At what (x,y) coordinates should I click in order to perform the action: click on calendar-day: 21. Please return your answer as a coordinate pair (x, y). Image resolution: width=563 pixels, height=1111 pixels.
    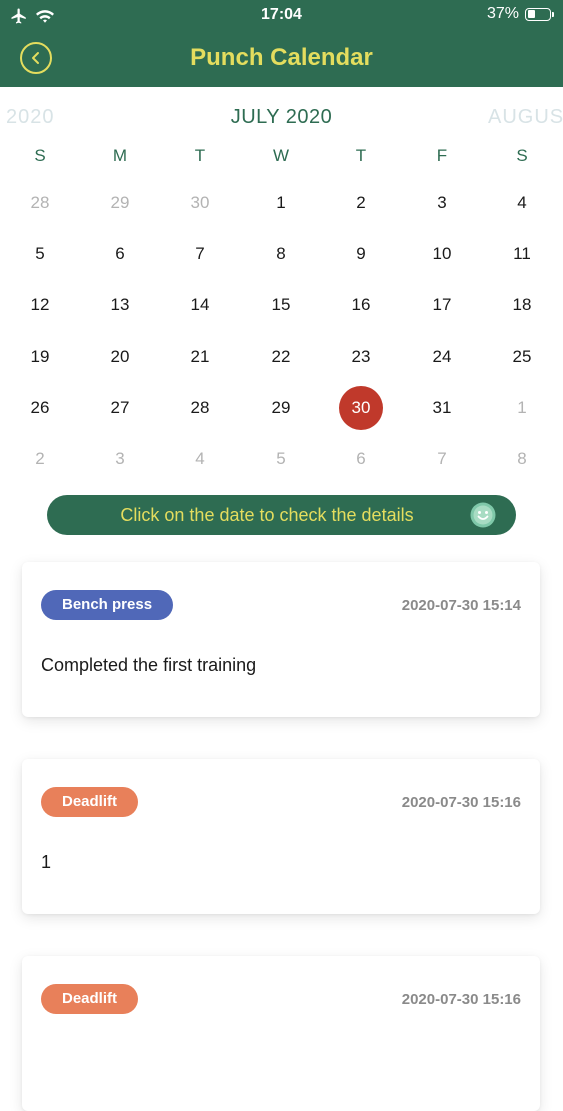
    Looking at the image, I should click on (200, 357).